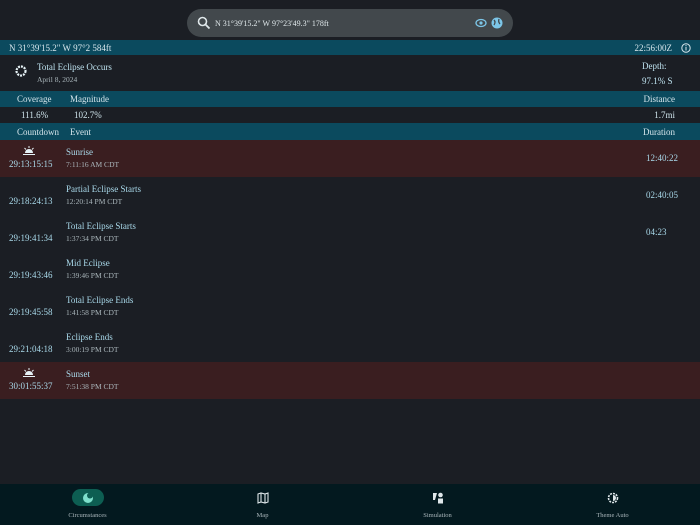  I want to click on event-time: 7:11:16 AM CDT, so click(93, 164).